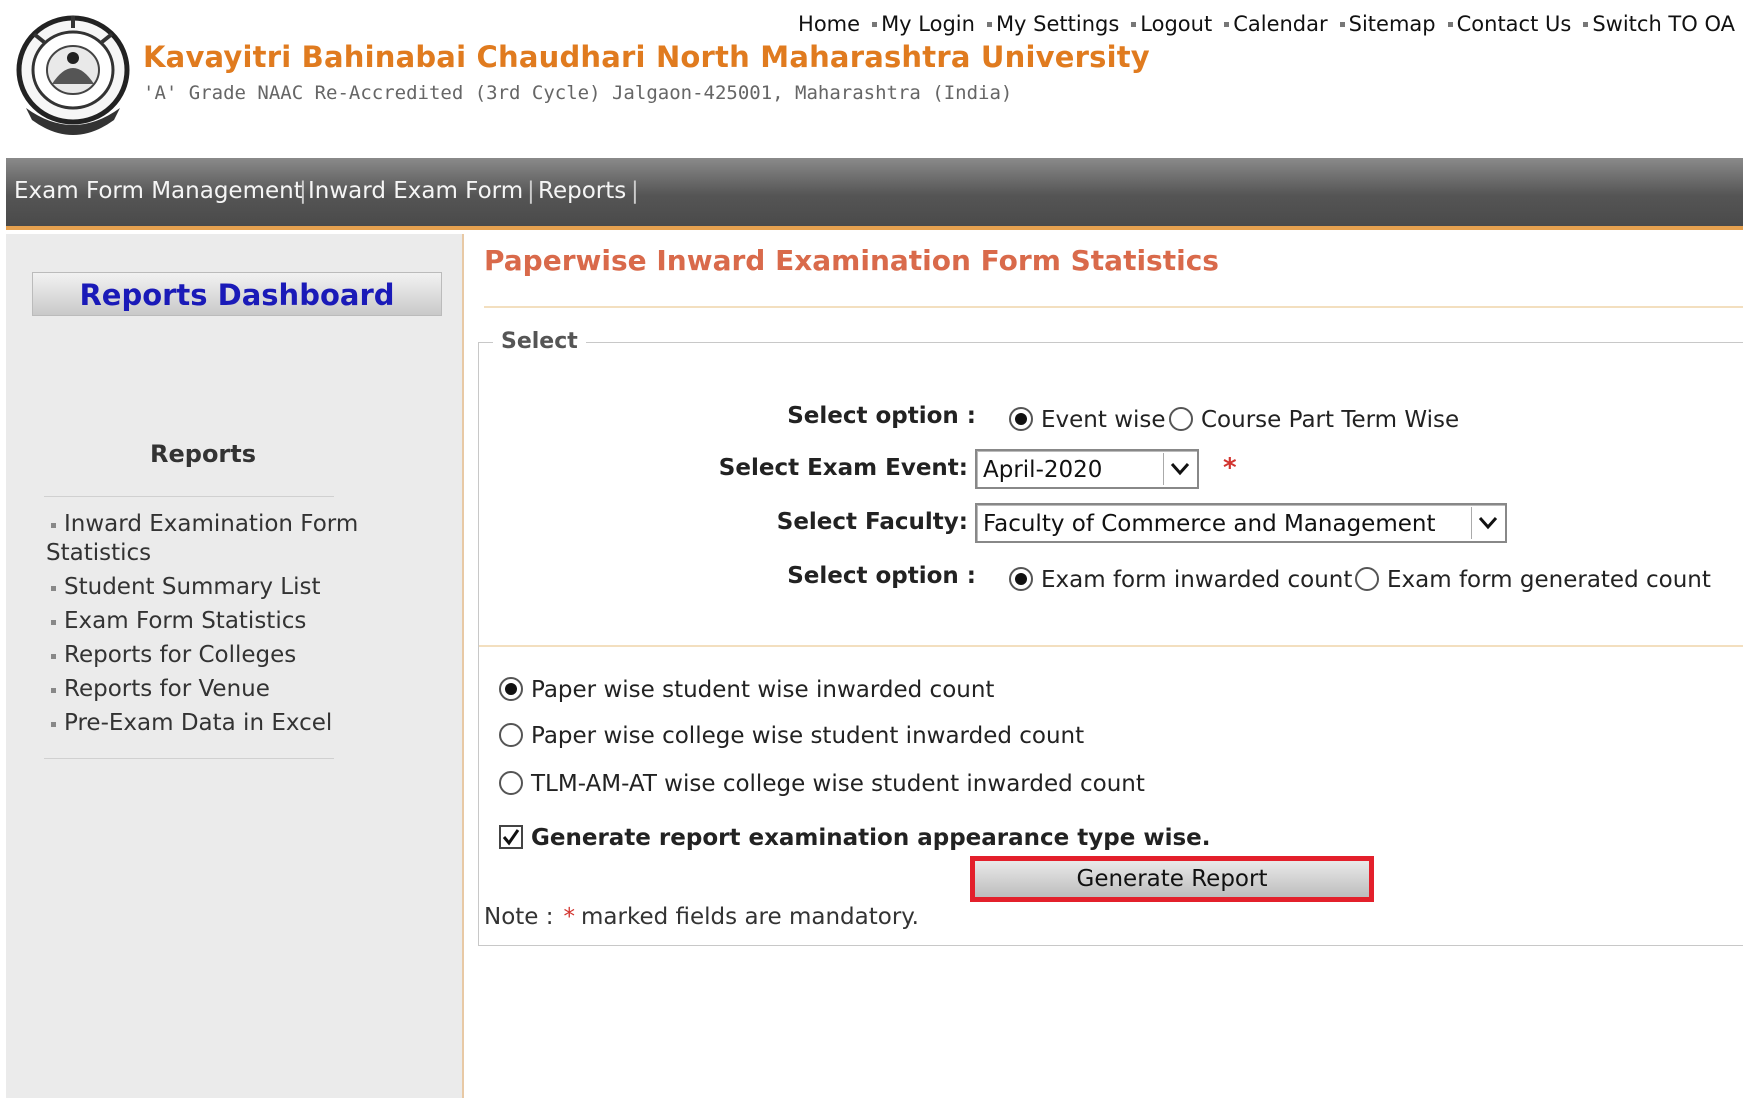  I want to click on exam-event-label: Select Exam Event:, so click(843, 468).